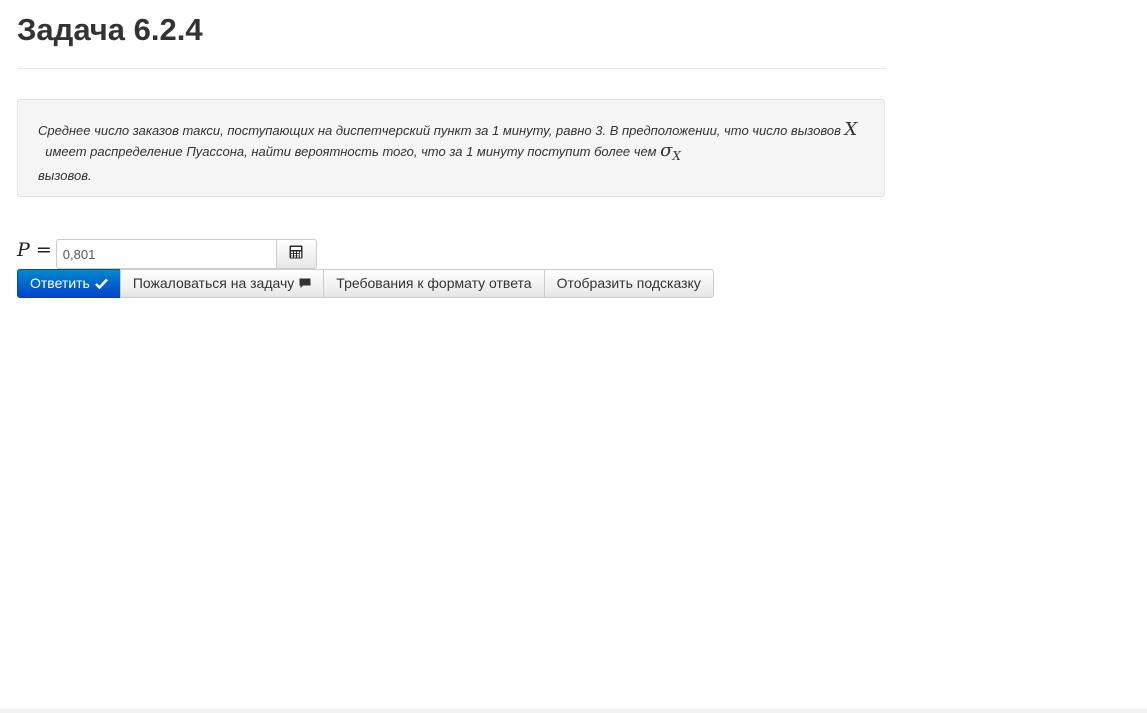 Image resolution: width=1147 pixels, height=713 pixels. I want to click on report-problem-button: Пожаловаться на задачу, so click(222, 283).